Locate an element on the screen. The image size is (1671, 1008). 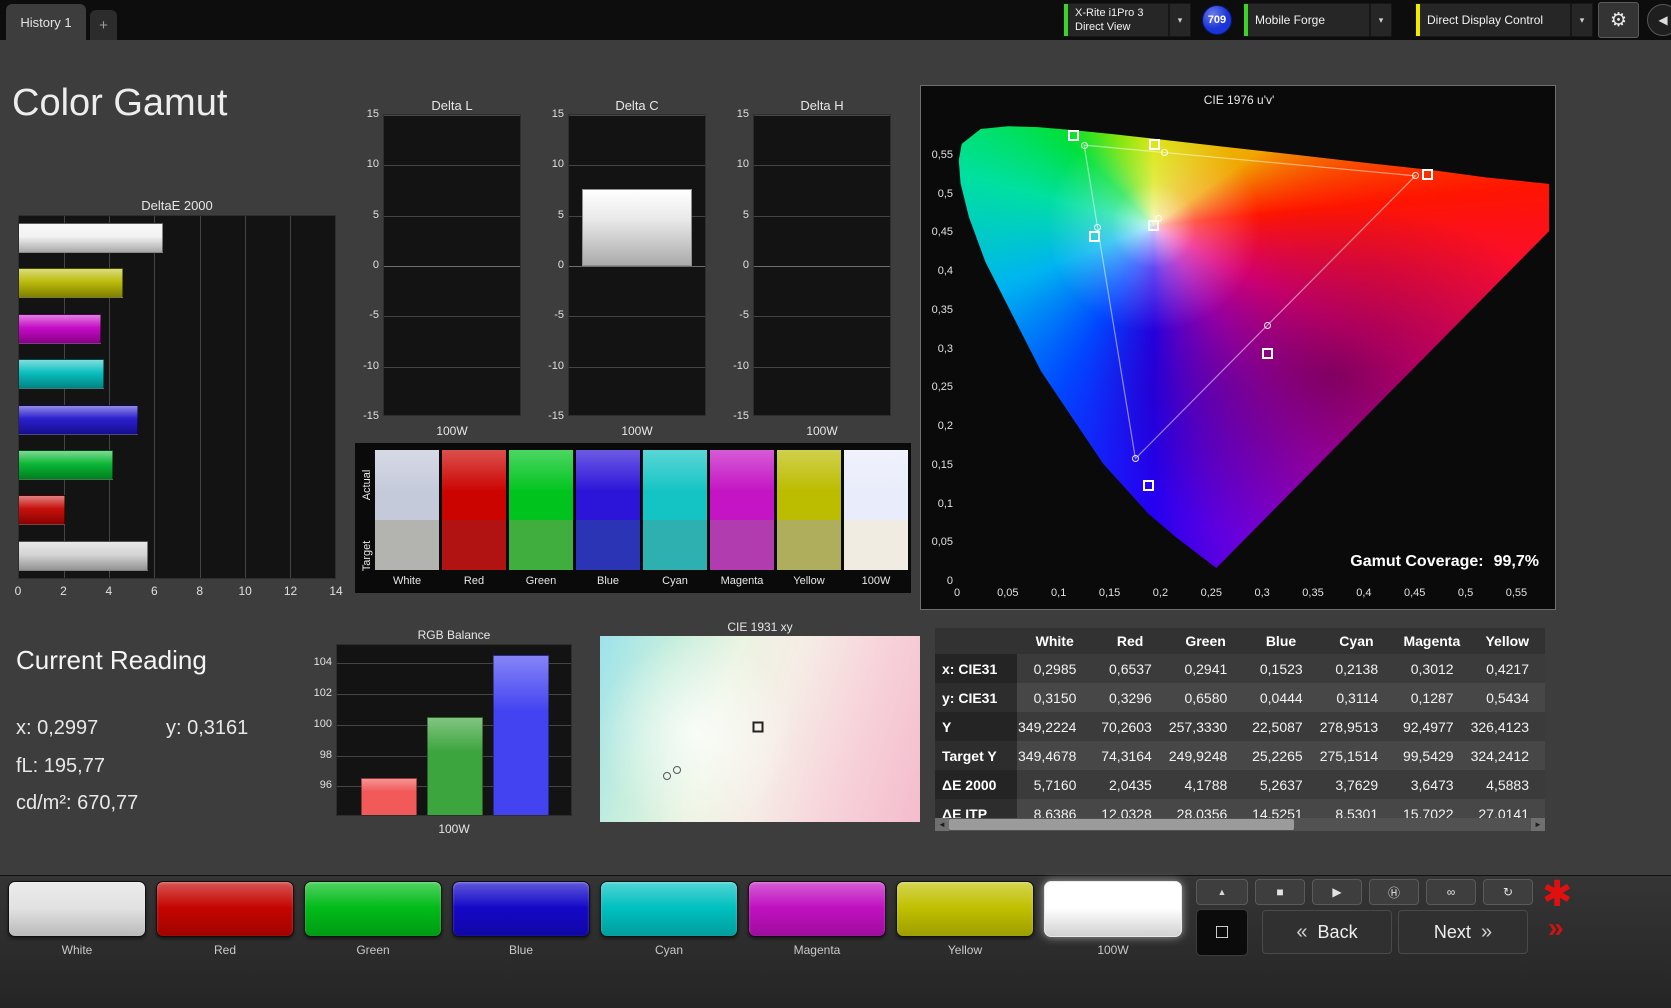
pattern-button-red is located at coordinates (225, 909).